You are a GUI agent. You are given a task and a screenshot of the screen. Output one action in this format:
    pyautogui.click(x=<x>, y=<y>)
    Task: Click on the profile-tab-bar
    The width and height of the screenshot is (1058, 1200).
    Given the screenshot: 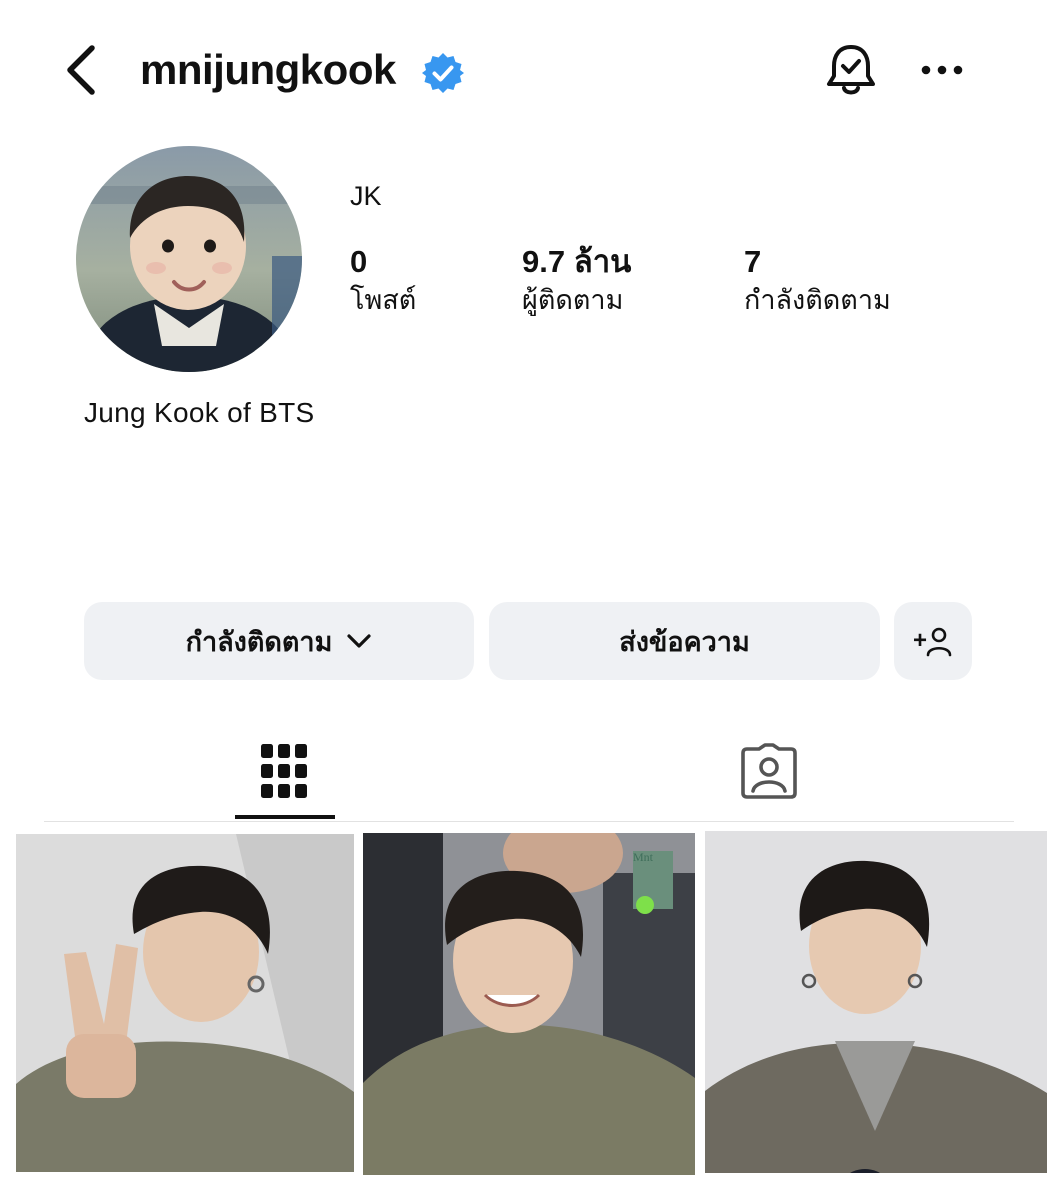 What is the action you would take?
    pyautogui.click(x=529, y=771)
    